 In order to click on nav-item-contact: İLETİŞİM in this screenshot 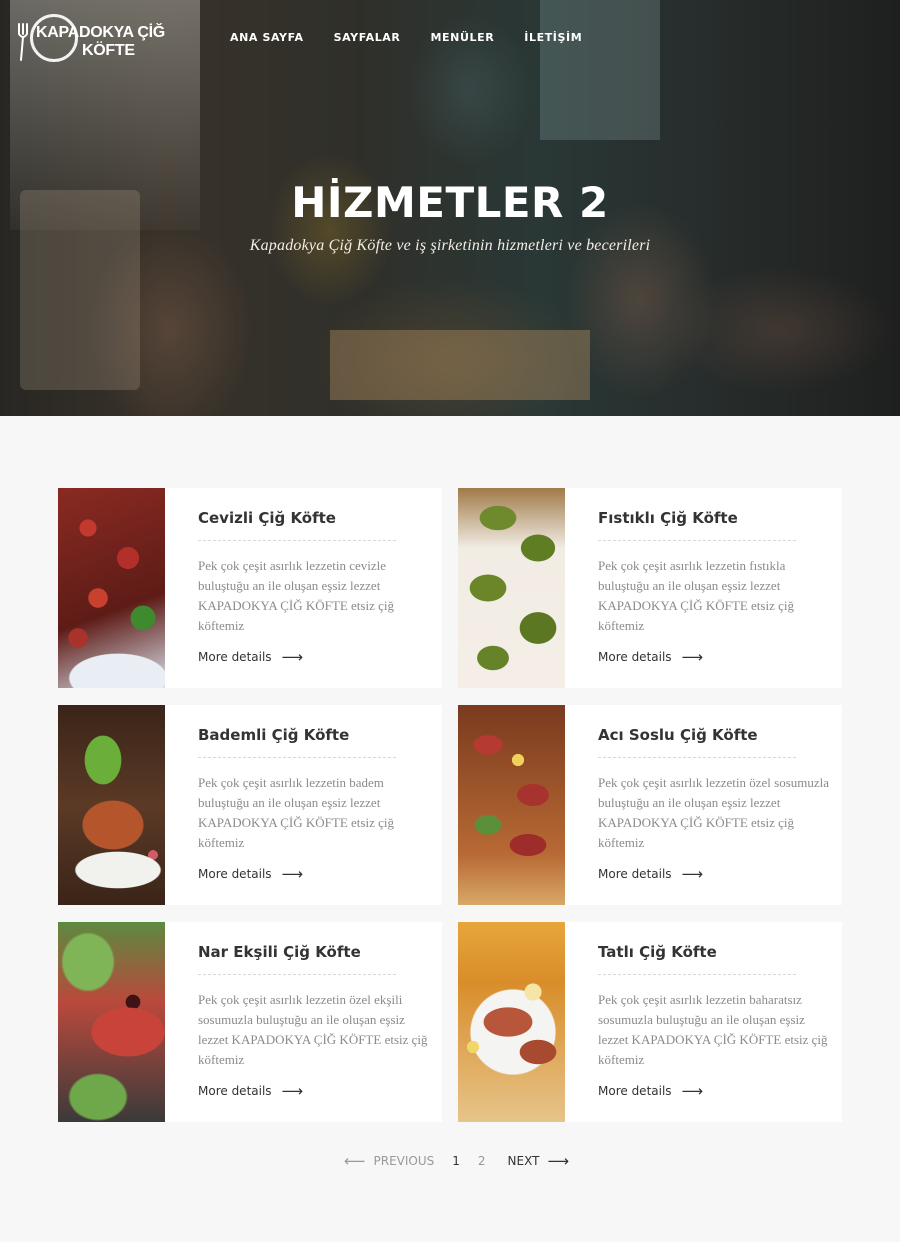, I will do `click(553, 37)`.